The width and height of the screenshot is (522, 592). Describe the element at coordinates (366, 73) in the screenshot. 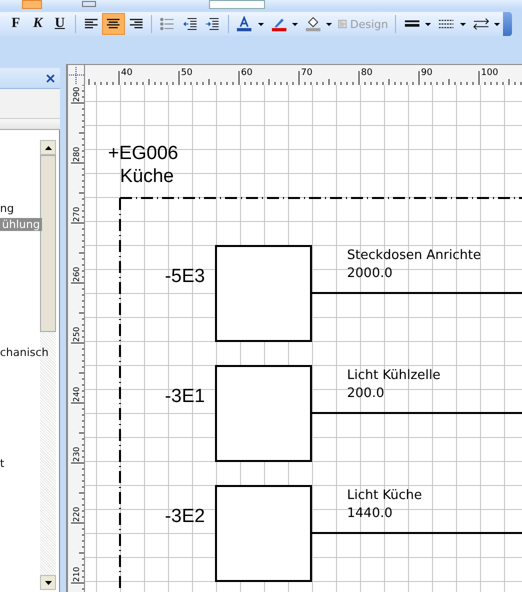

I see `ruler-label: 80` at that location.